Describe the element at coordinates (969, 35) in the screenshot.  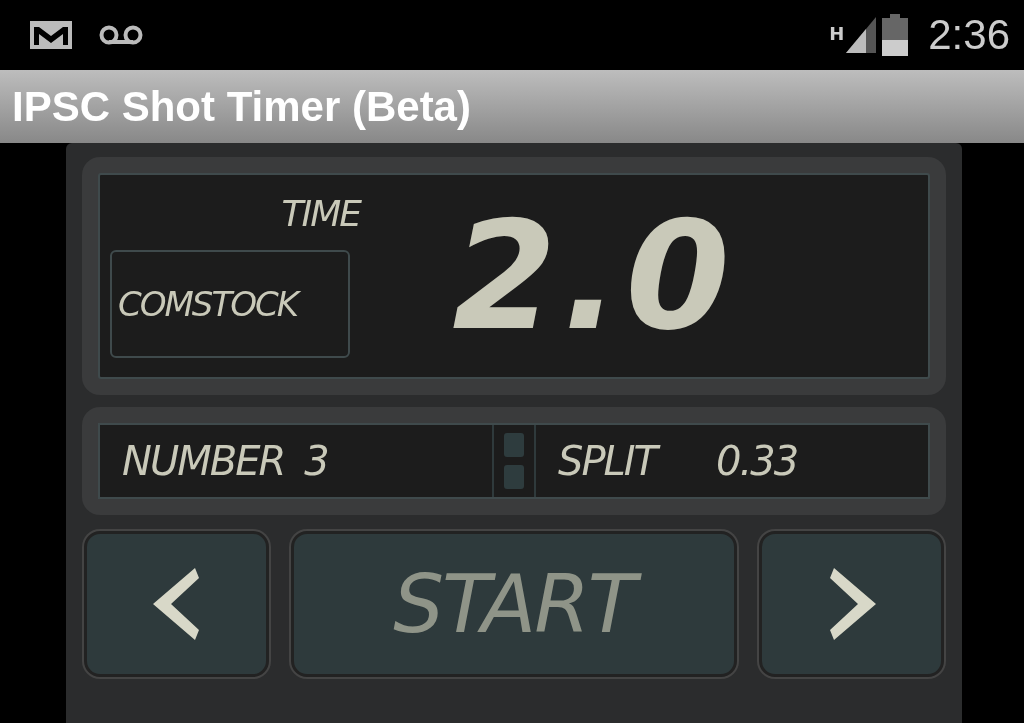
I see `clock: 2:36` at that location.